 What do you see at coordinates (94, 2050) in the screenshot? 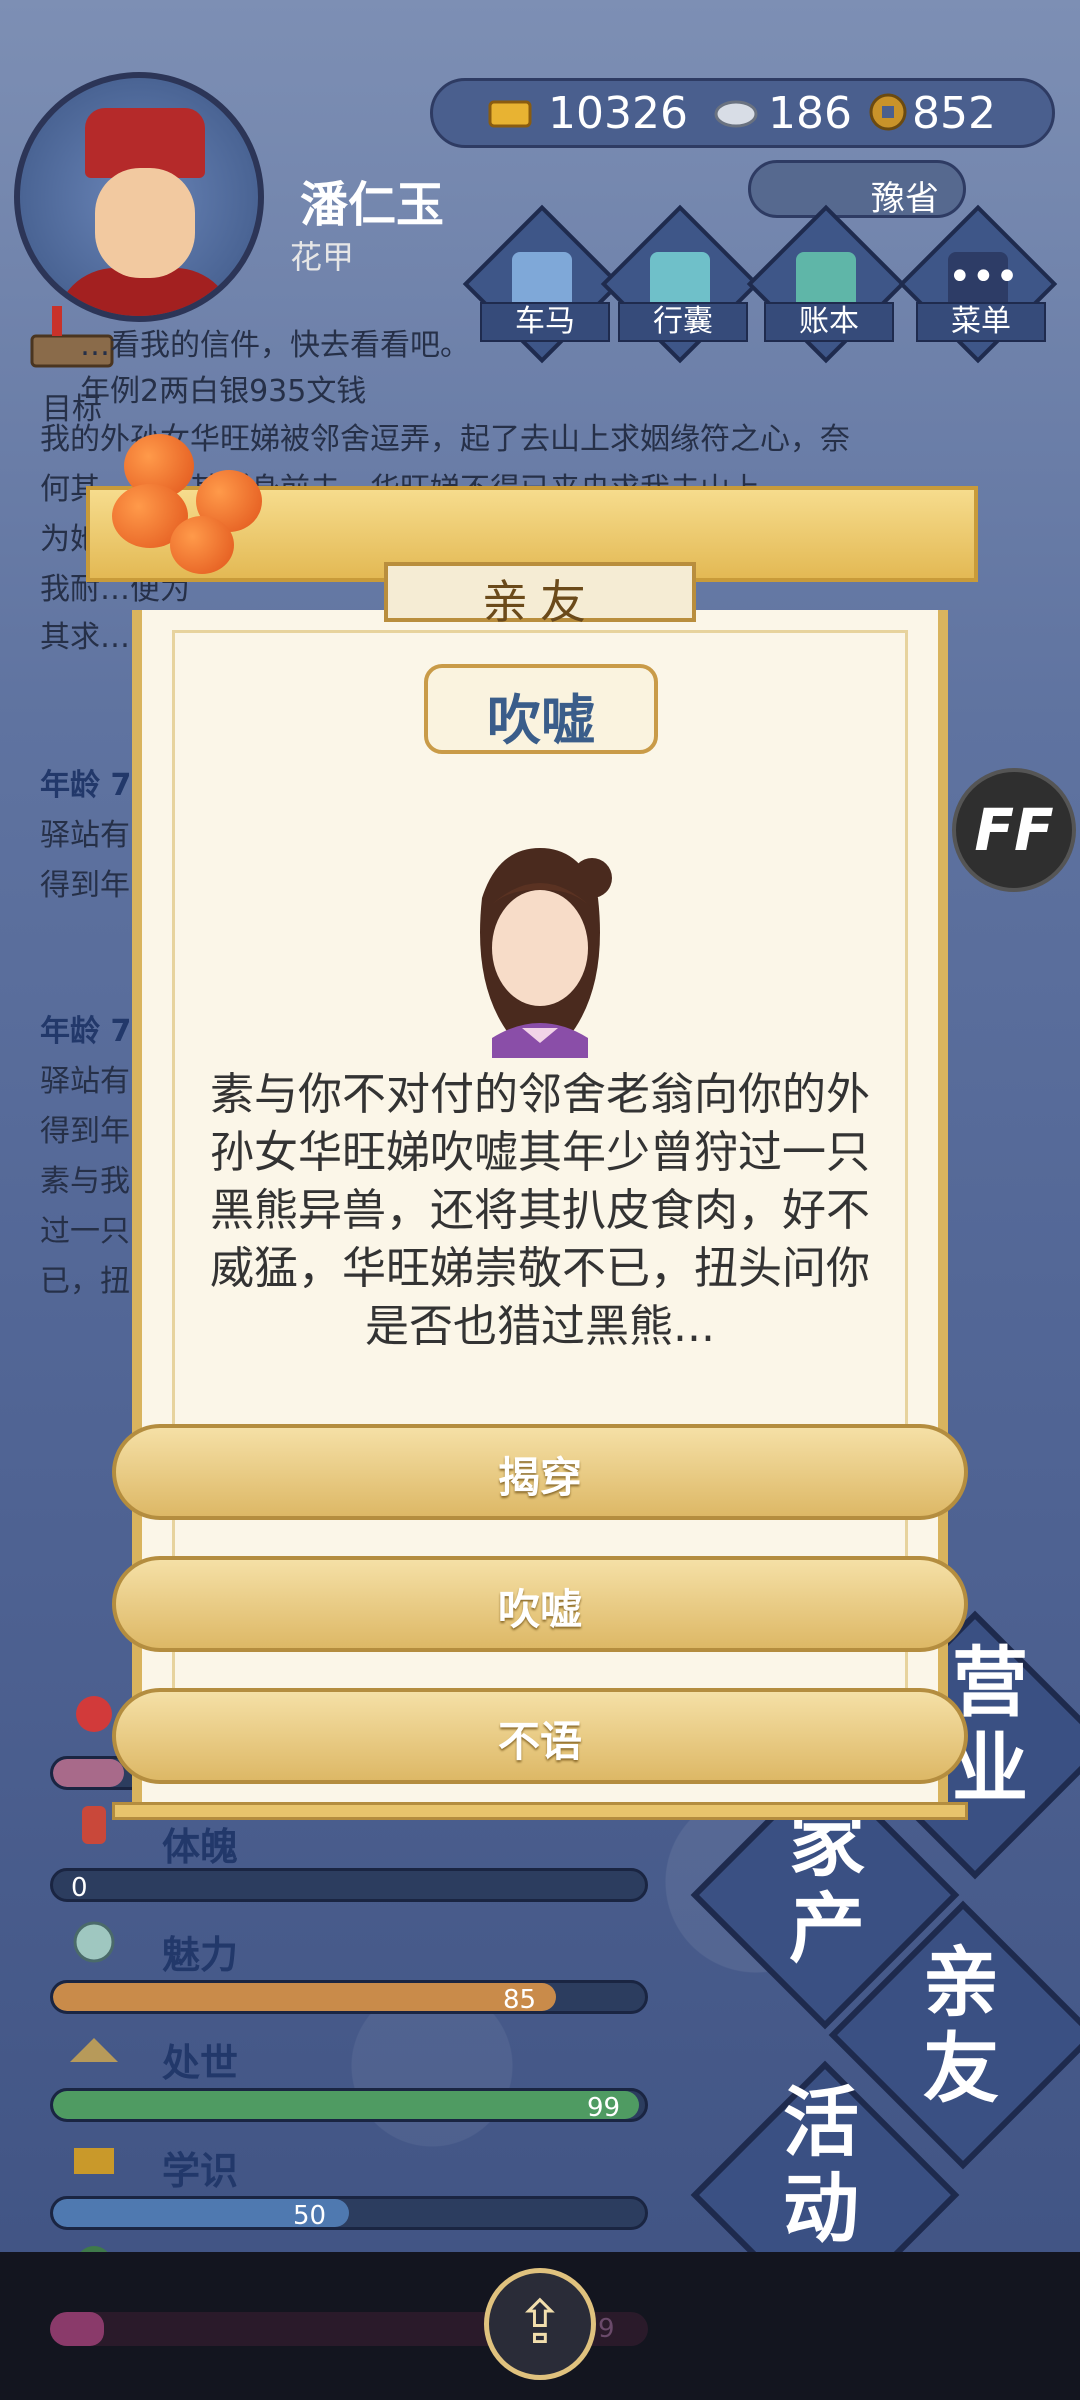
I see `conduct-hat-icon` at bounding box center [94, 2050].